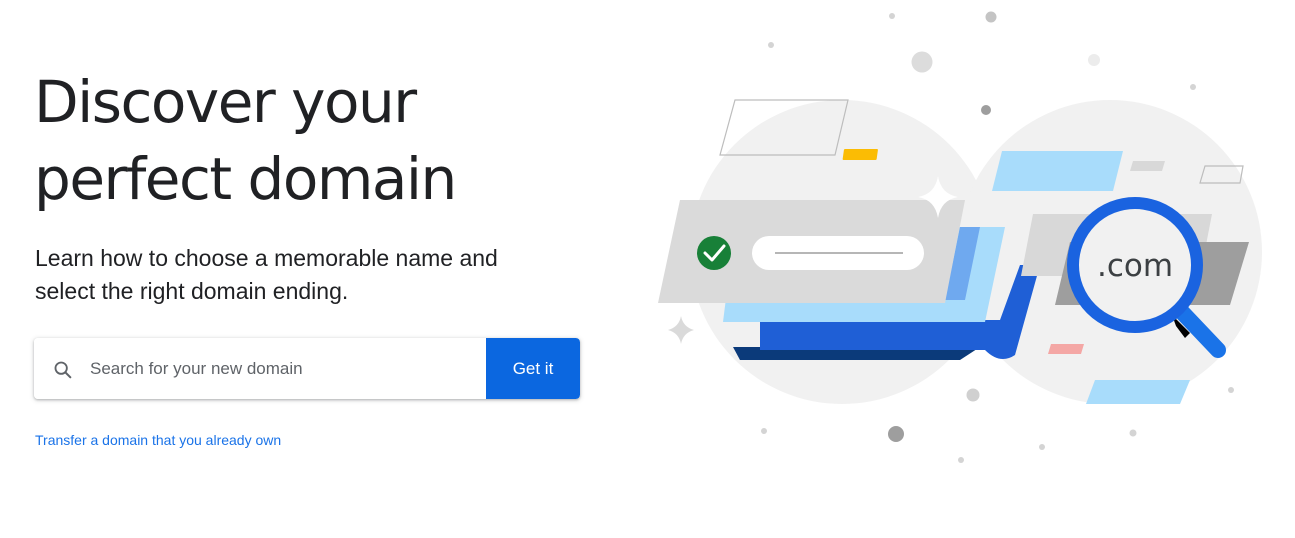  Describe the element at coordinates (266, 258) in the screenshot. I see `page-subtitle-line-1: Learn how to choose a memorable name and` at that location.